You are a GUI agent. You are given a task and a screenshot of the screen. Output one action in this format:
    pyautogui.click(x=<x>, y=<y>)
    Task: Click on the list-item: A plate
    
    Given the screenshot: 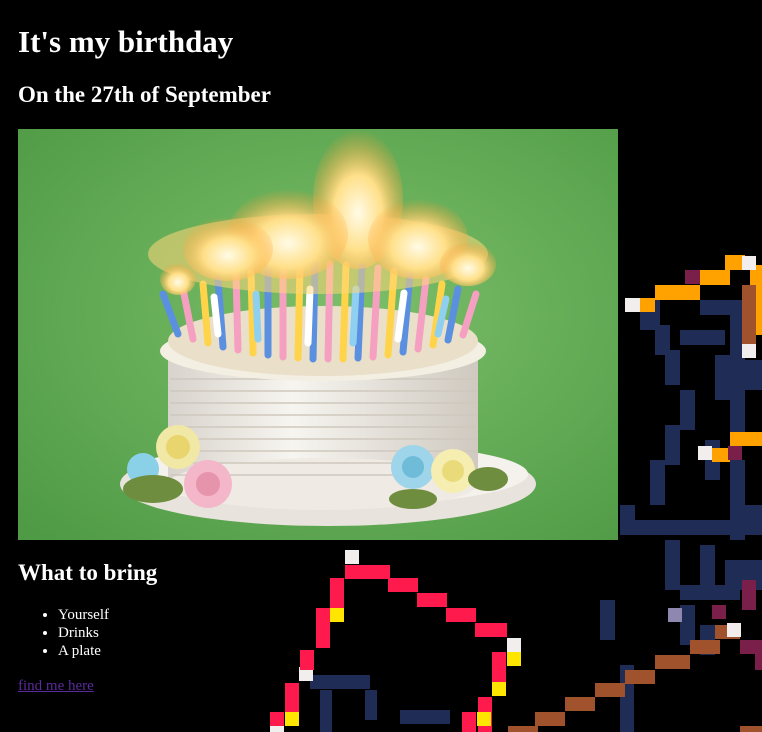 What is the action you would take?
    pyautogui.click(x=83, y=651)
    